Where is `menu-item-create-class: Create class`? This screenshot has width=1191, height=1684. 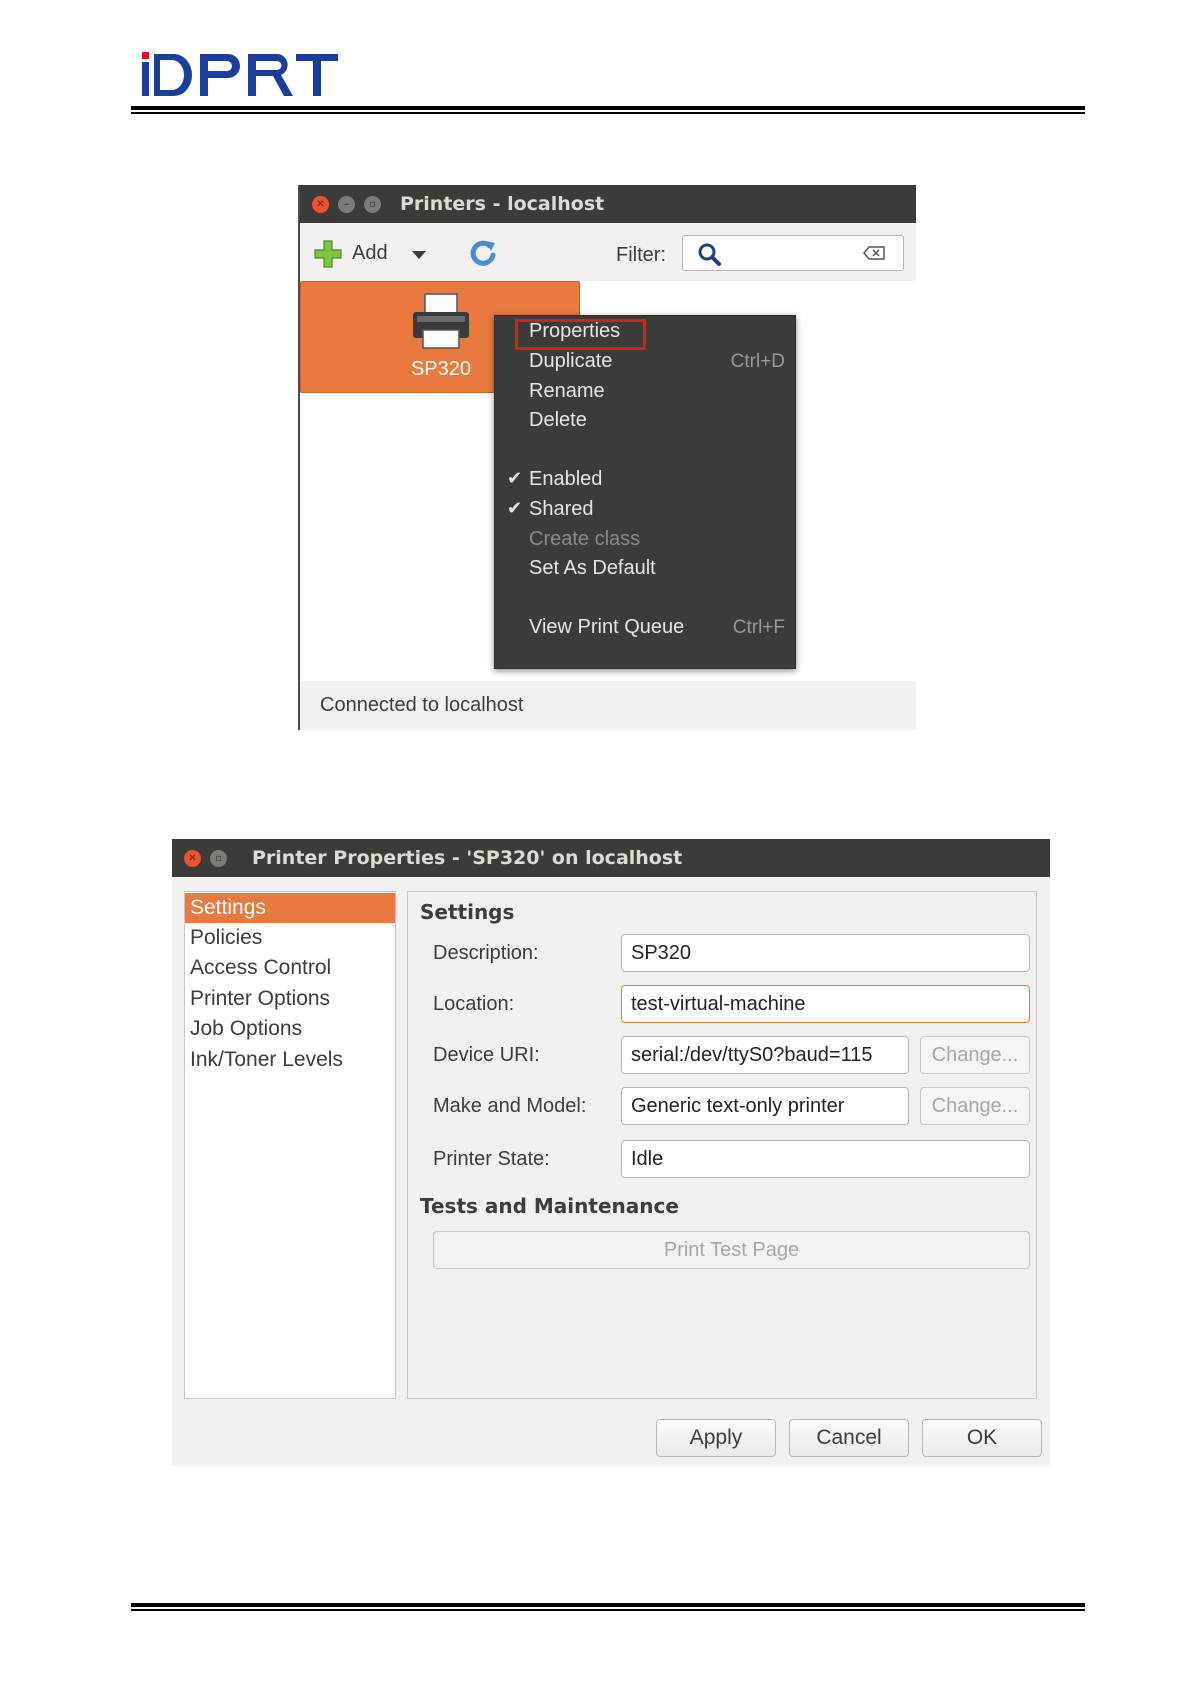 menu-item-create-class: Create class is located at coordinates (585, 539).